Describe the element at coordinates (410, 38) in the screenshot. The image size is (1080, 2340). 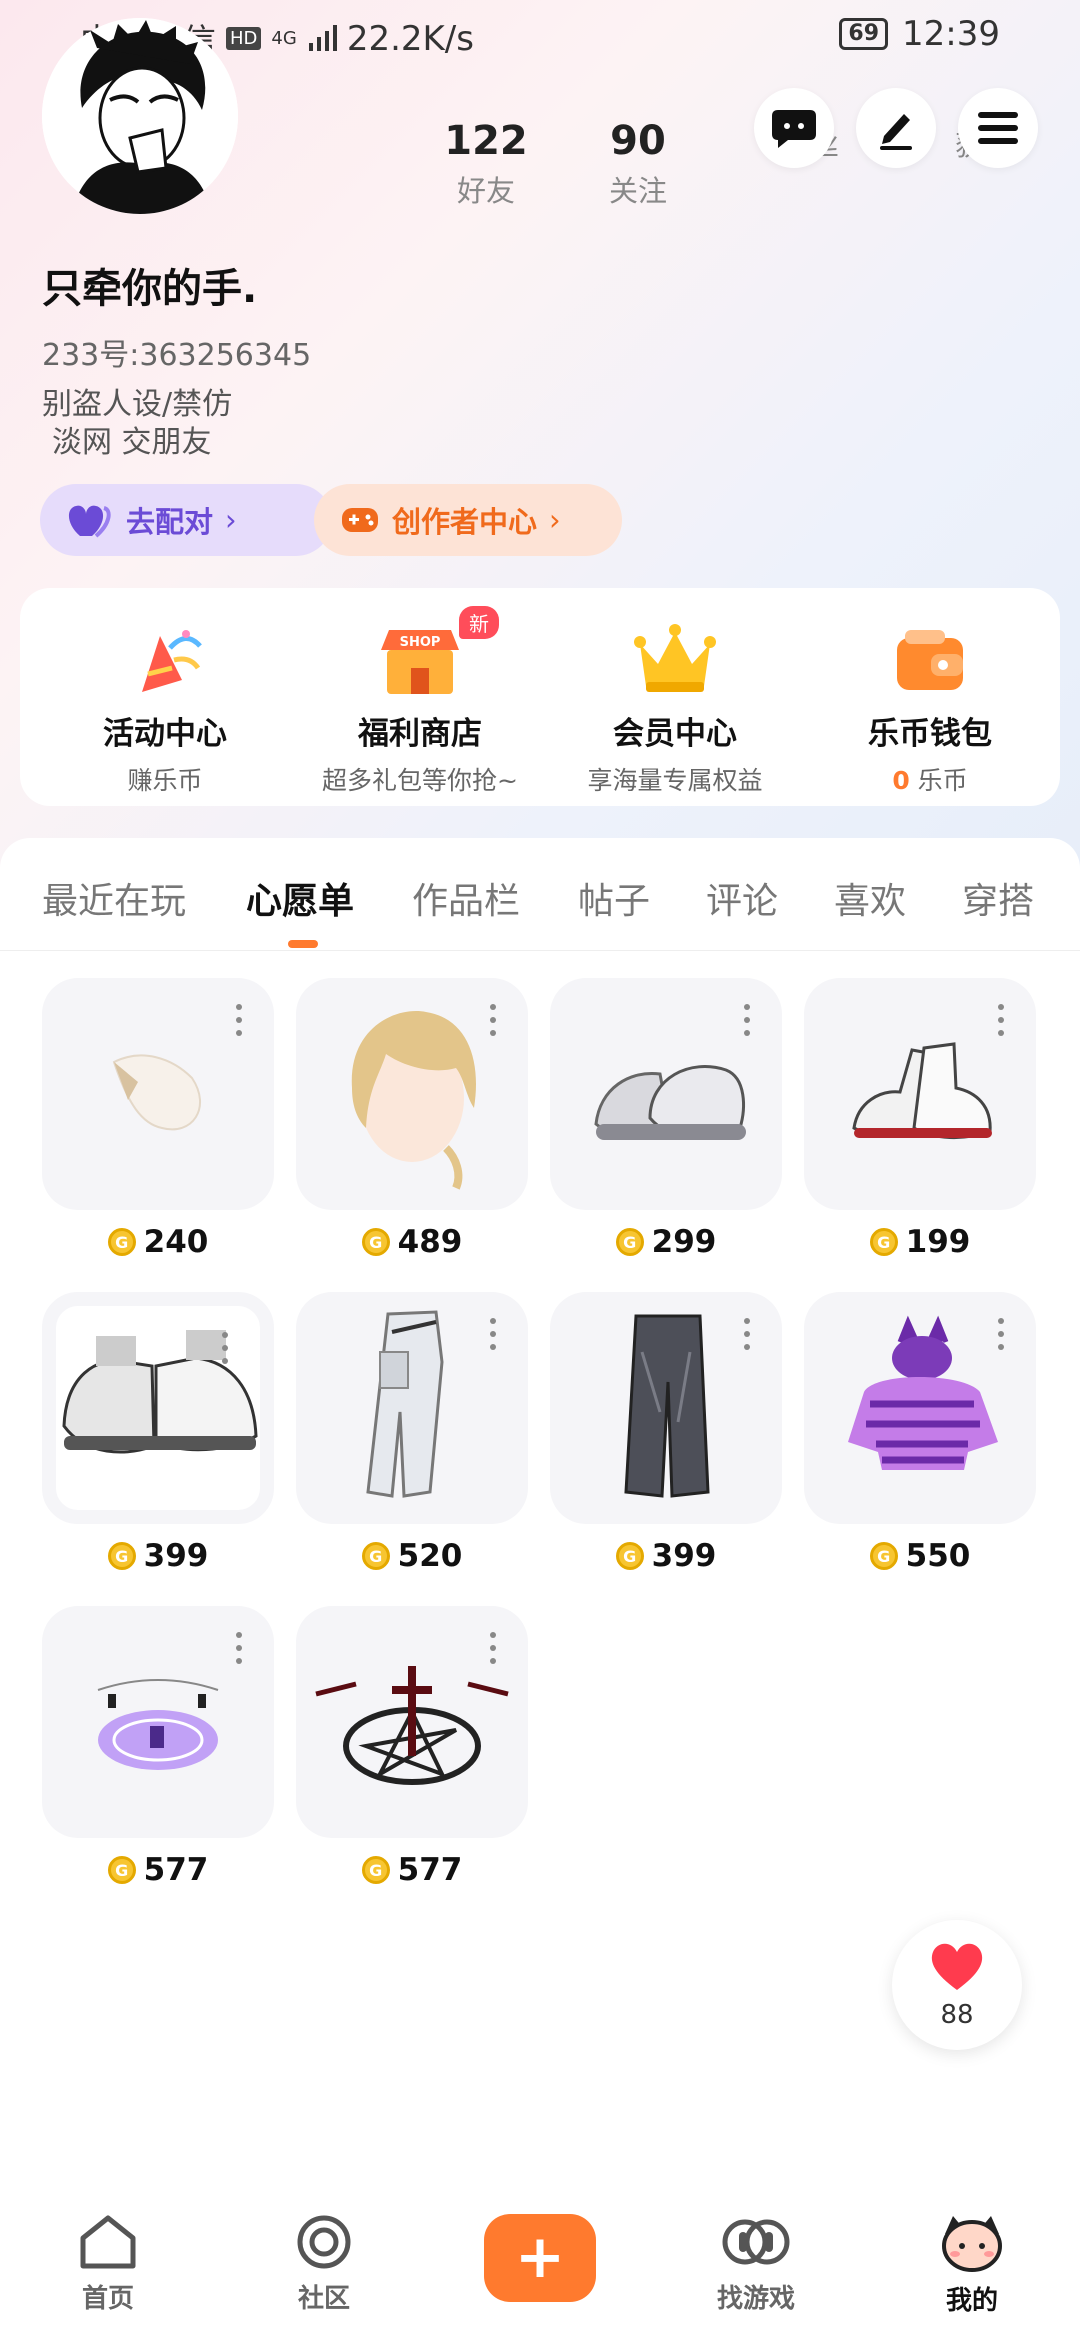
I see `network-speed: 22.2K/s` at that location.